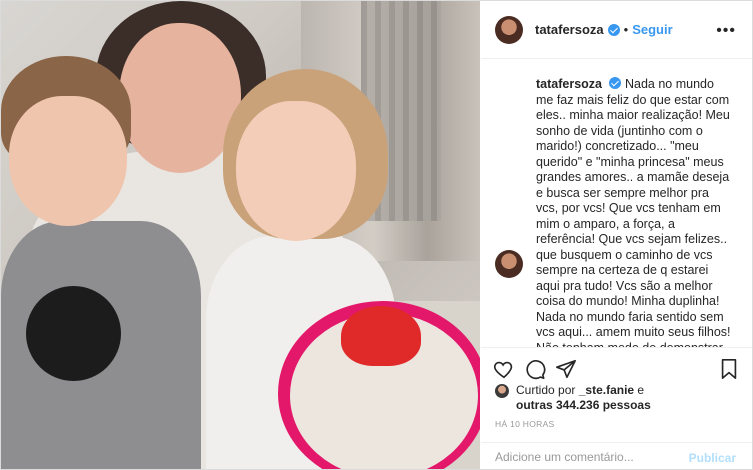 This screenshot has width=753, height=470. What do you see at coordinates (502, 391) in the screenshot?
I see `liker-avatar` at bounding box center [502, 391].